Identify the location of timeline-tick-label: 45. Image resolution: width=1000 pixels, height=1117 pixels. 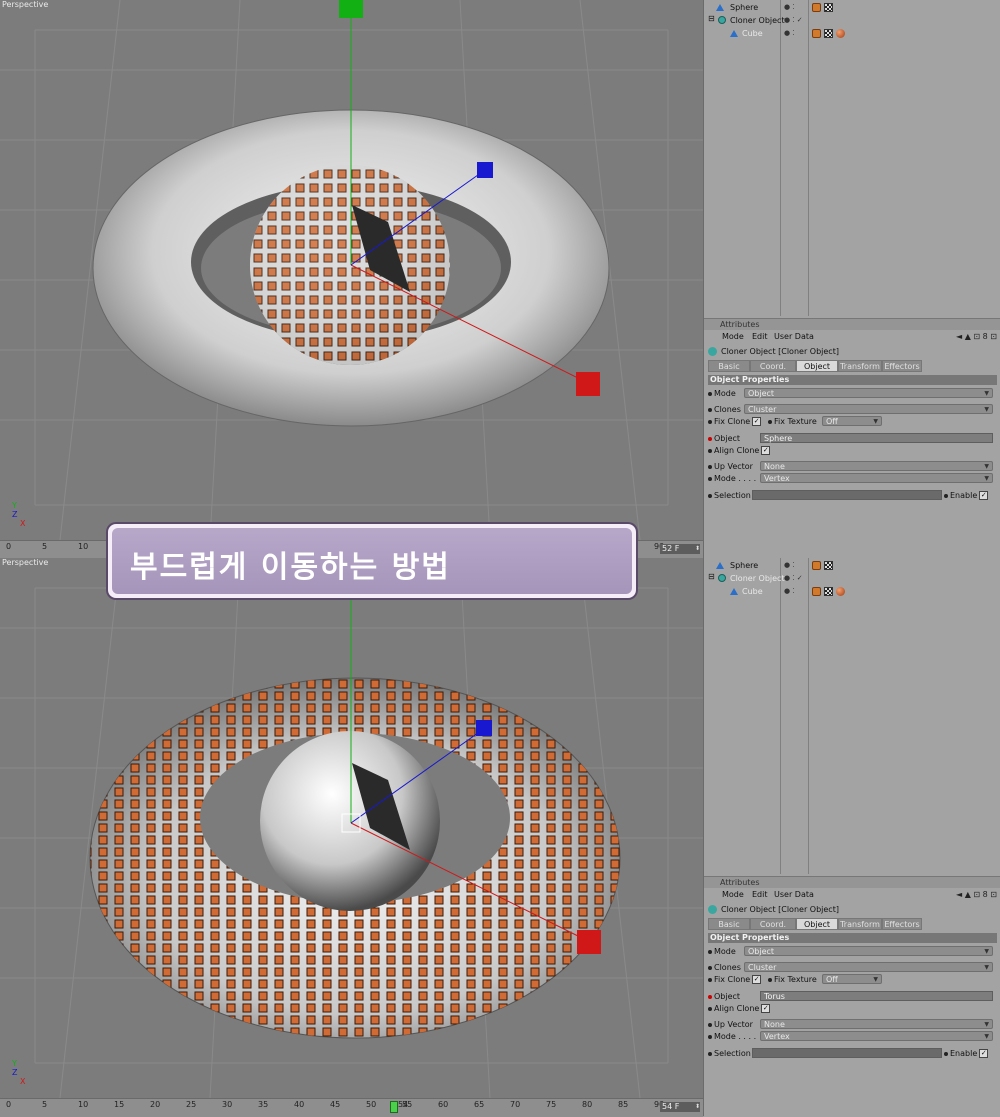
(335, 1104).